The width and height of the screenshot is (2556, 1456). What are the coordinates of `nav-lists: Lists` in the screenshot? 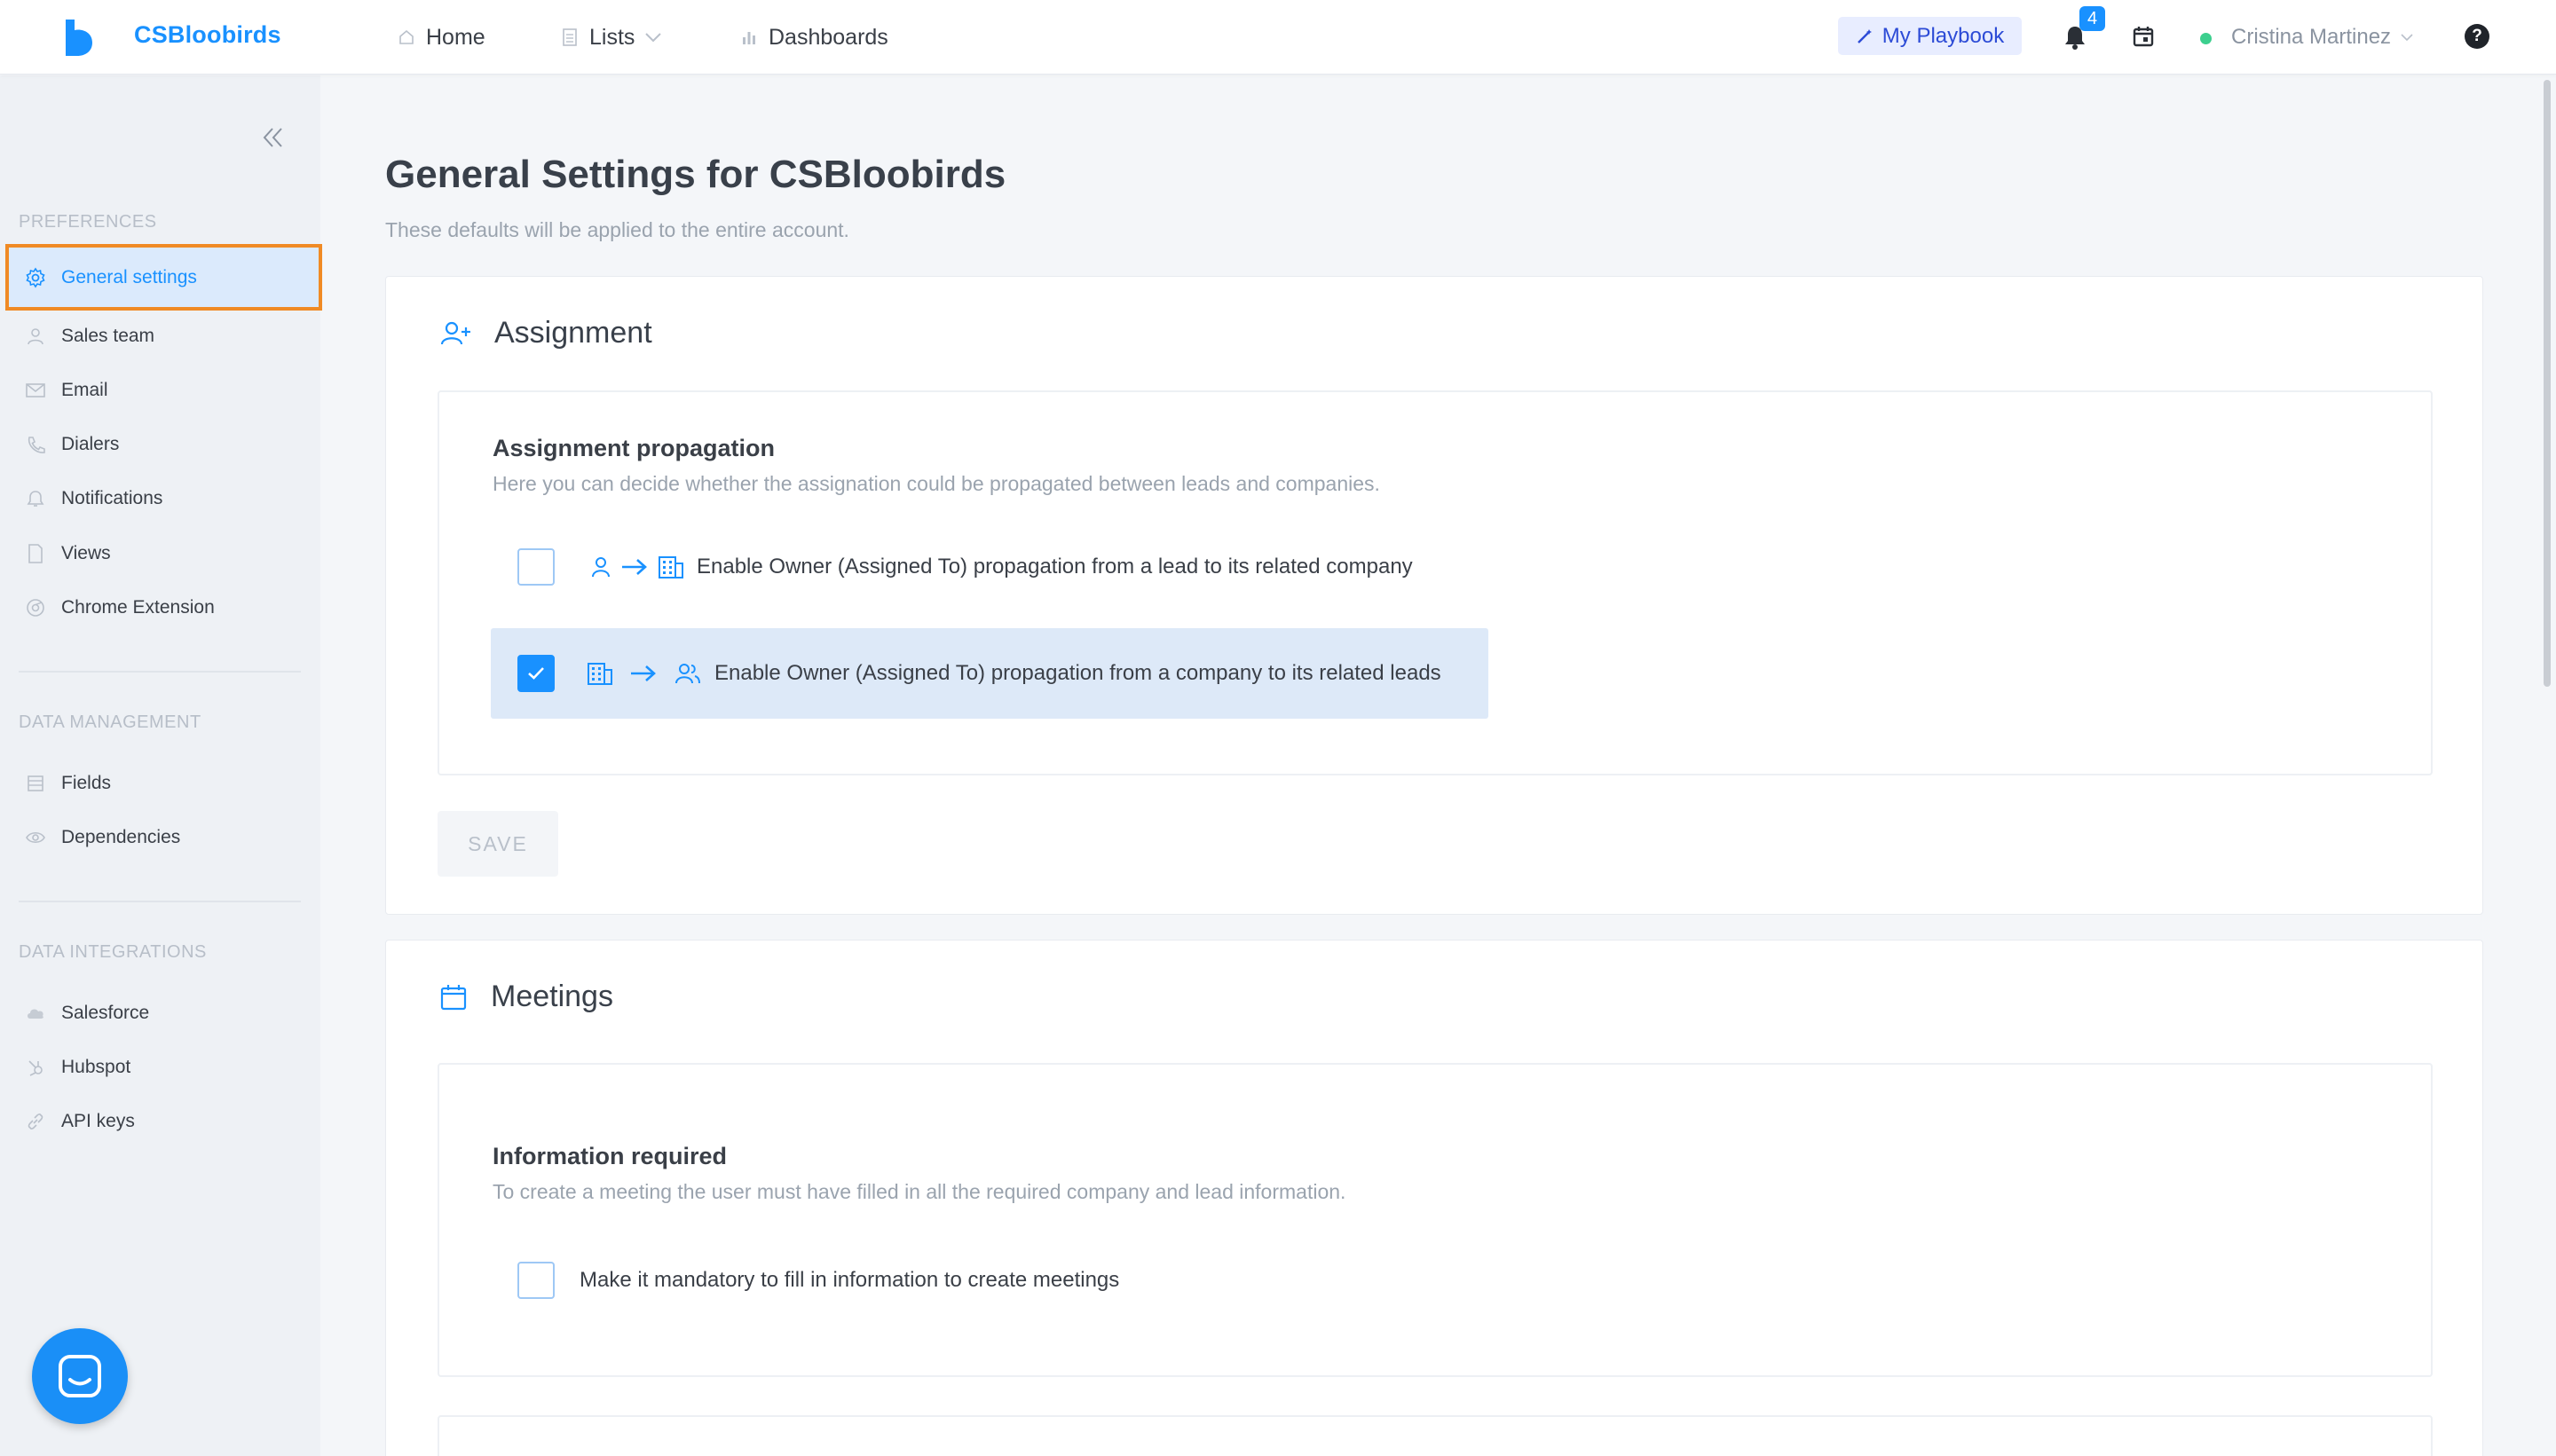 It's located at (617, 37).